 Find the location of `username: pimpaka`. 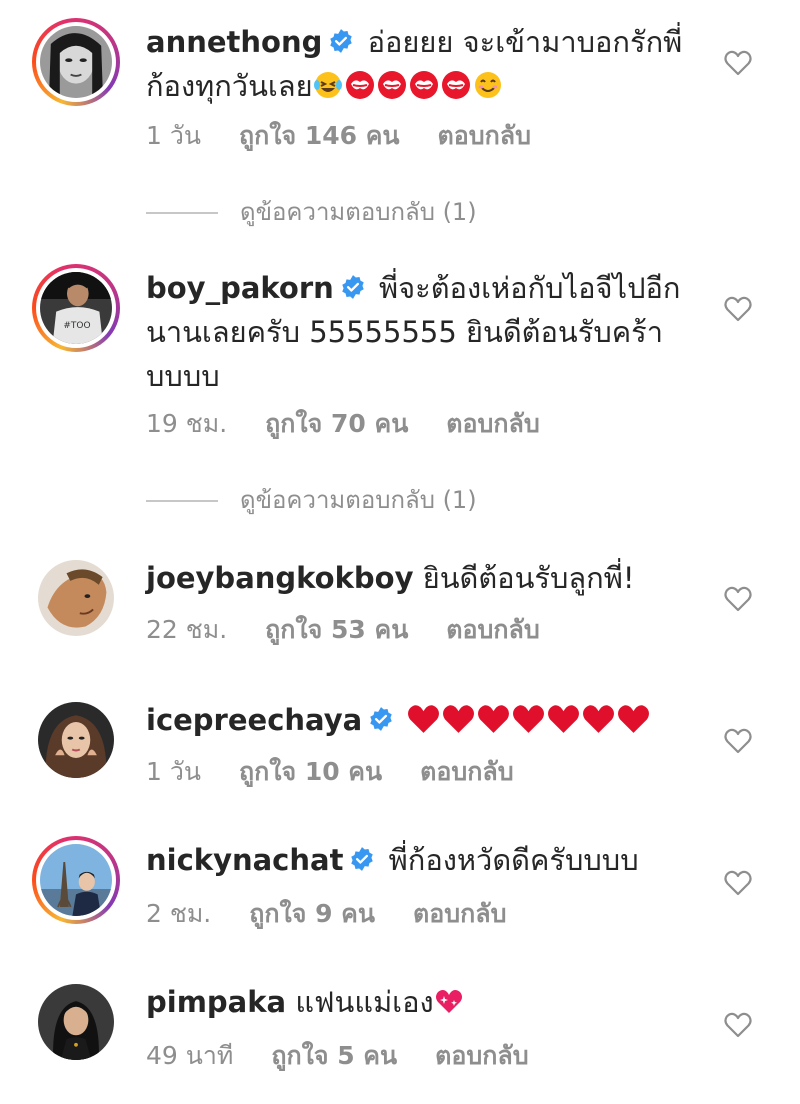

username: pimpaka is located at coordinates (216, 1002).